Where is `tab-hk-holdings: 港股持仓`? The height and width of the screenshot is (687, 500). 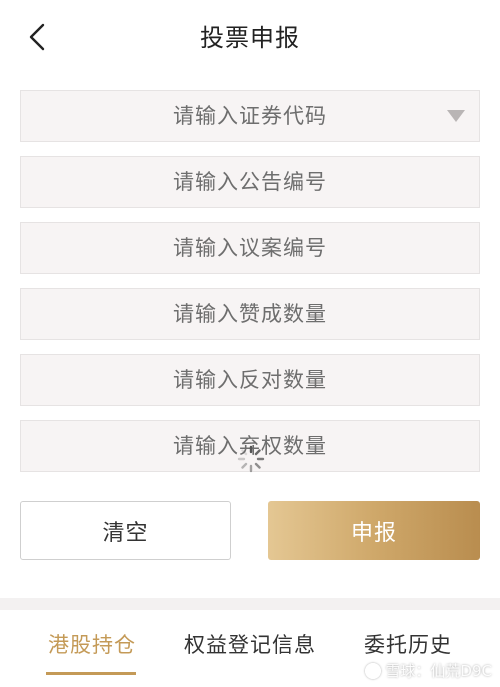
tab-hk-holdings: 港股持仓 is located at coordinates (92, 644).